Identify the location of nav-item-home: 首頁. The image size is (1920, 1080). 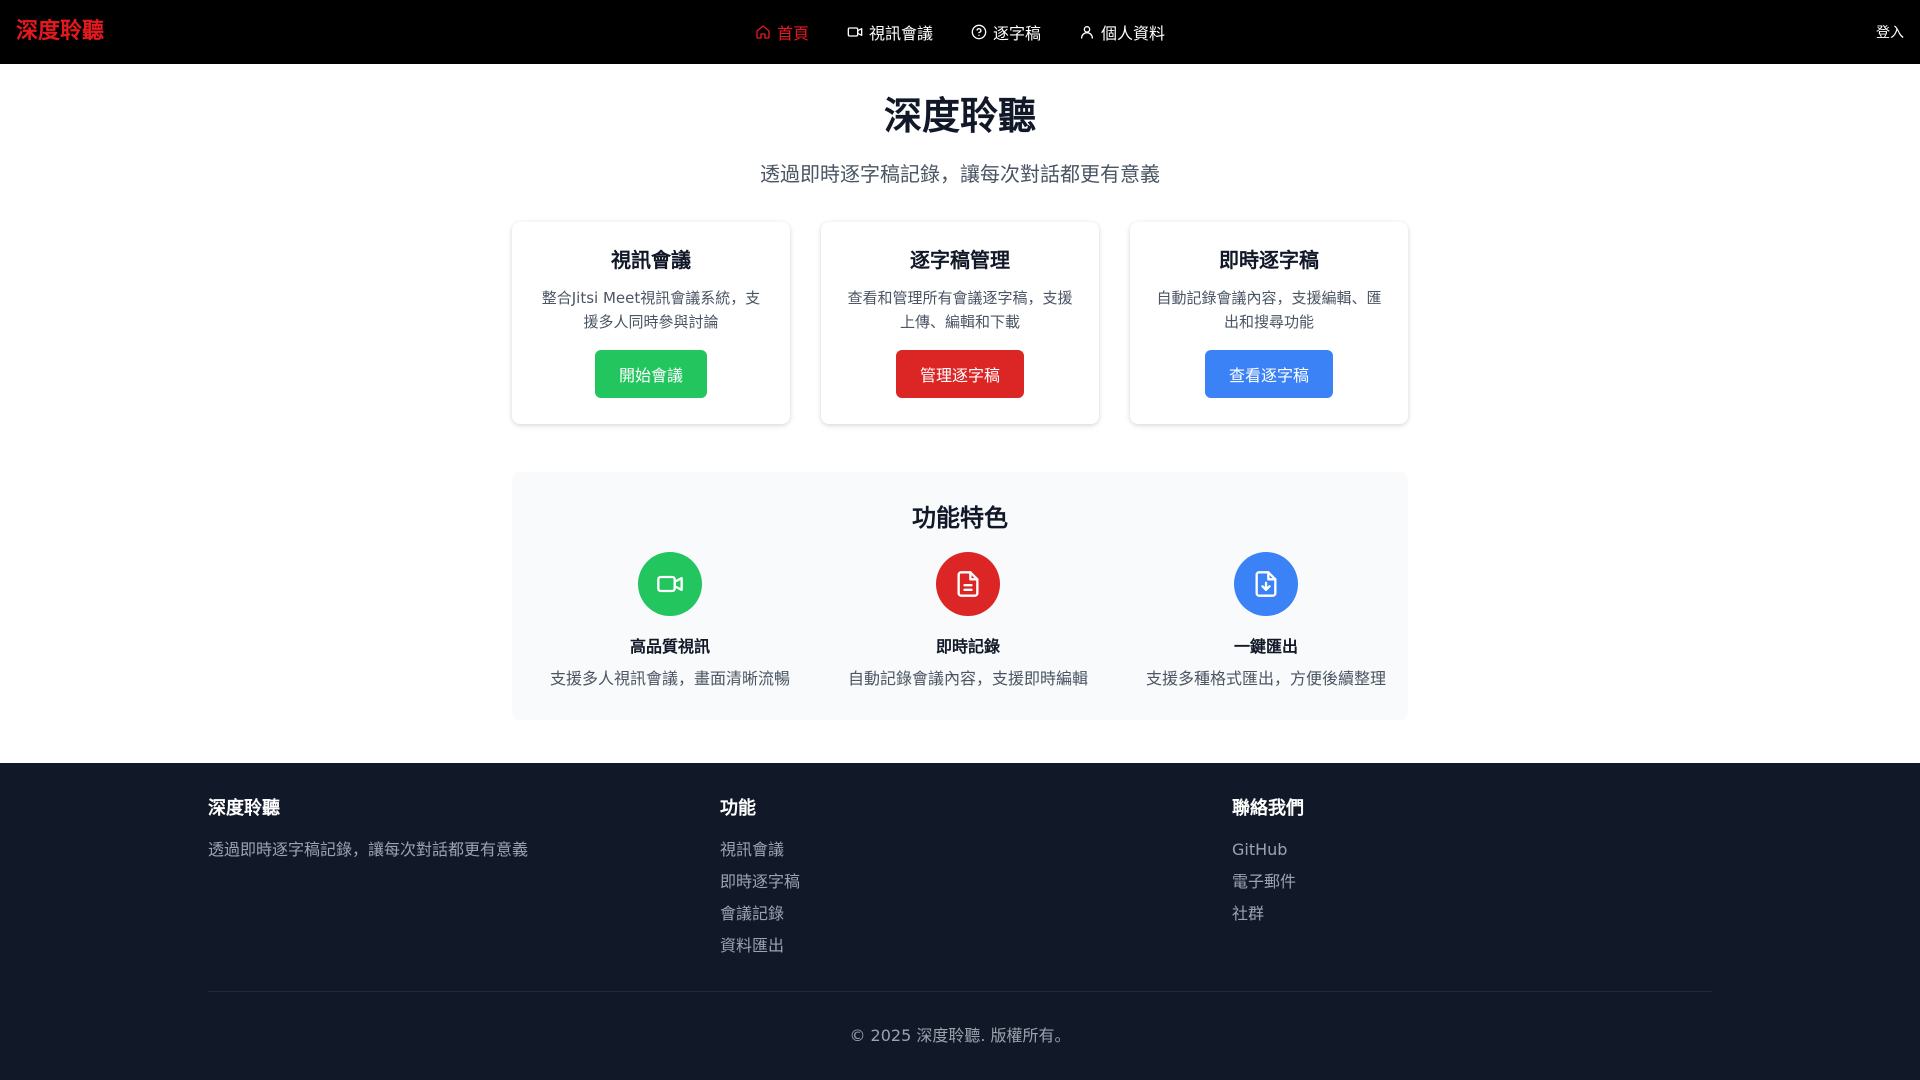
(782, 32).